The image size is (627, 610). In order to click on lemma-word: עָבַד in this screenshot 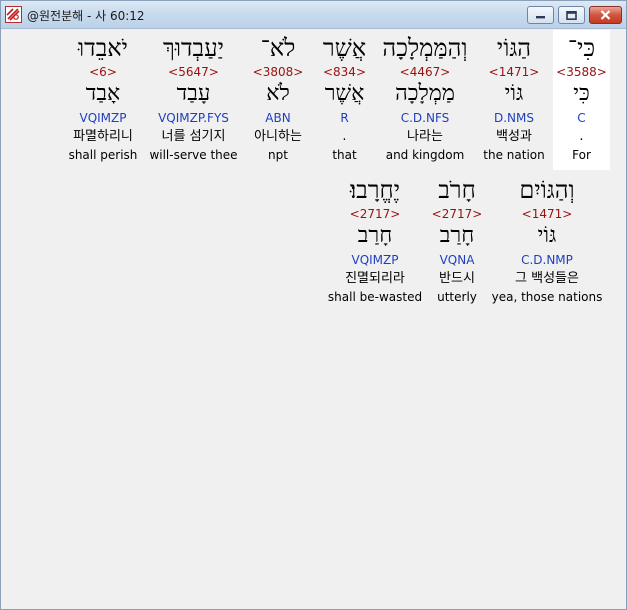, I will do `click(193, 93)`.